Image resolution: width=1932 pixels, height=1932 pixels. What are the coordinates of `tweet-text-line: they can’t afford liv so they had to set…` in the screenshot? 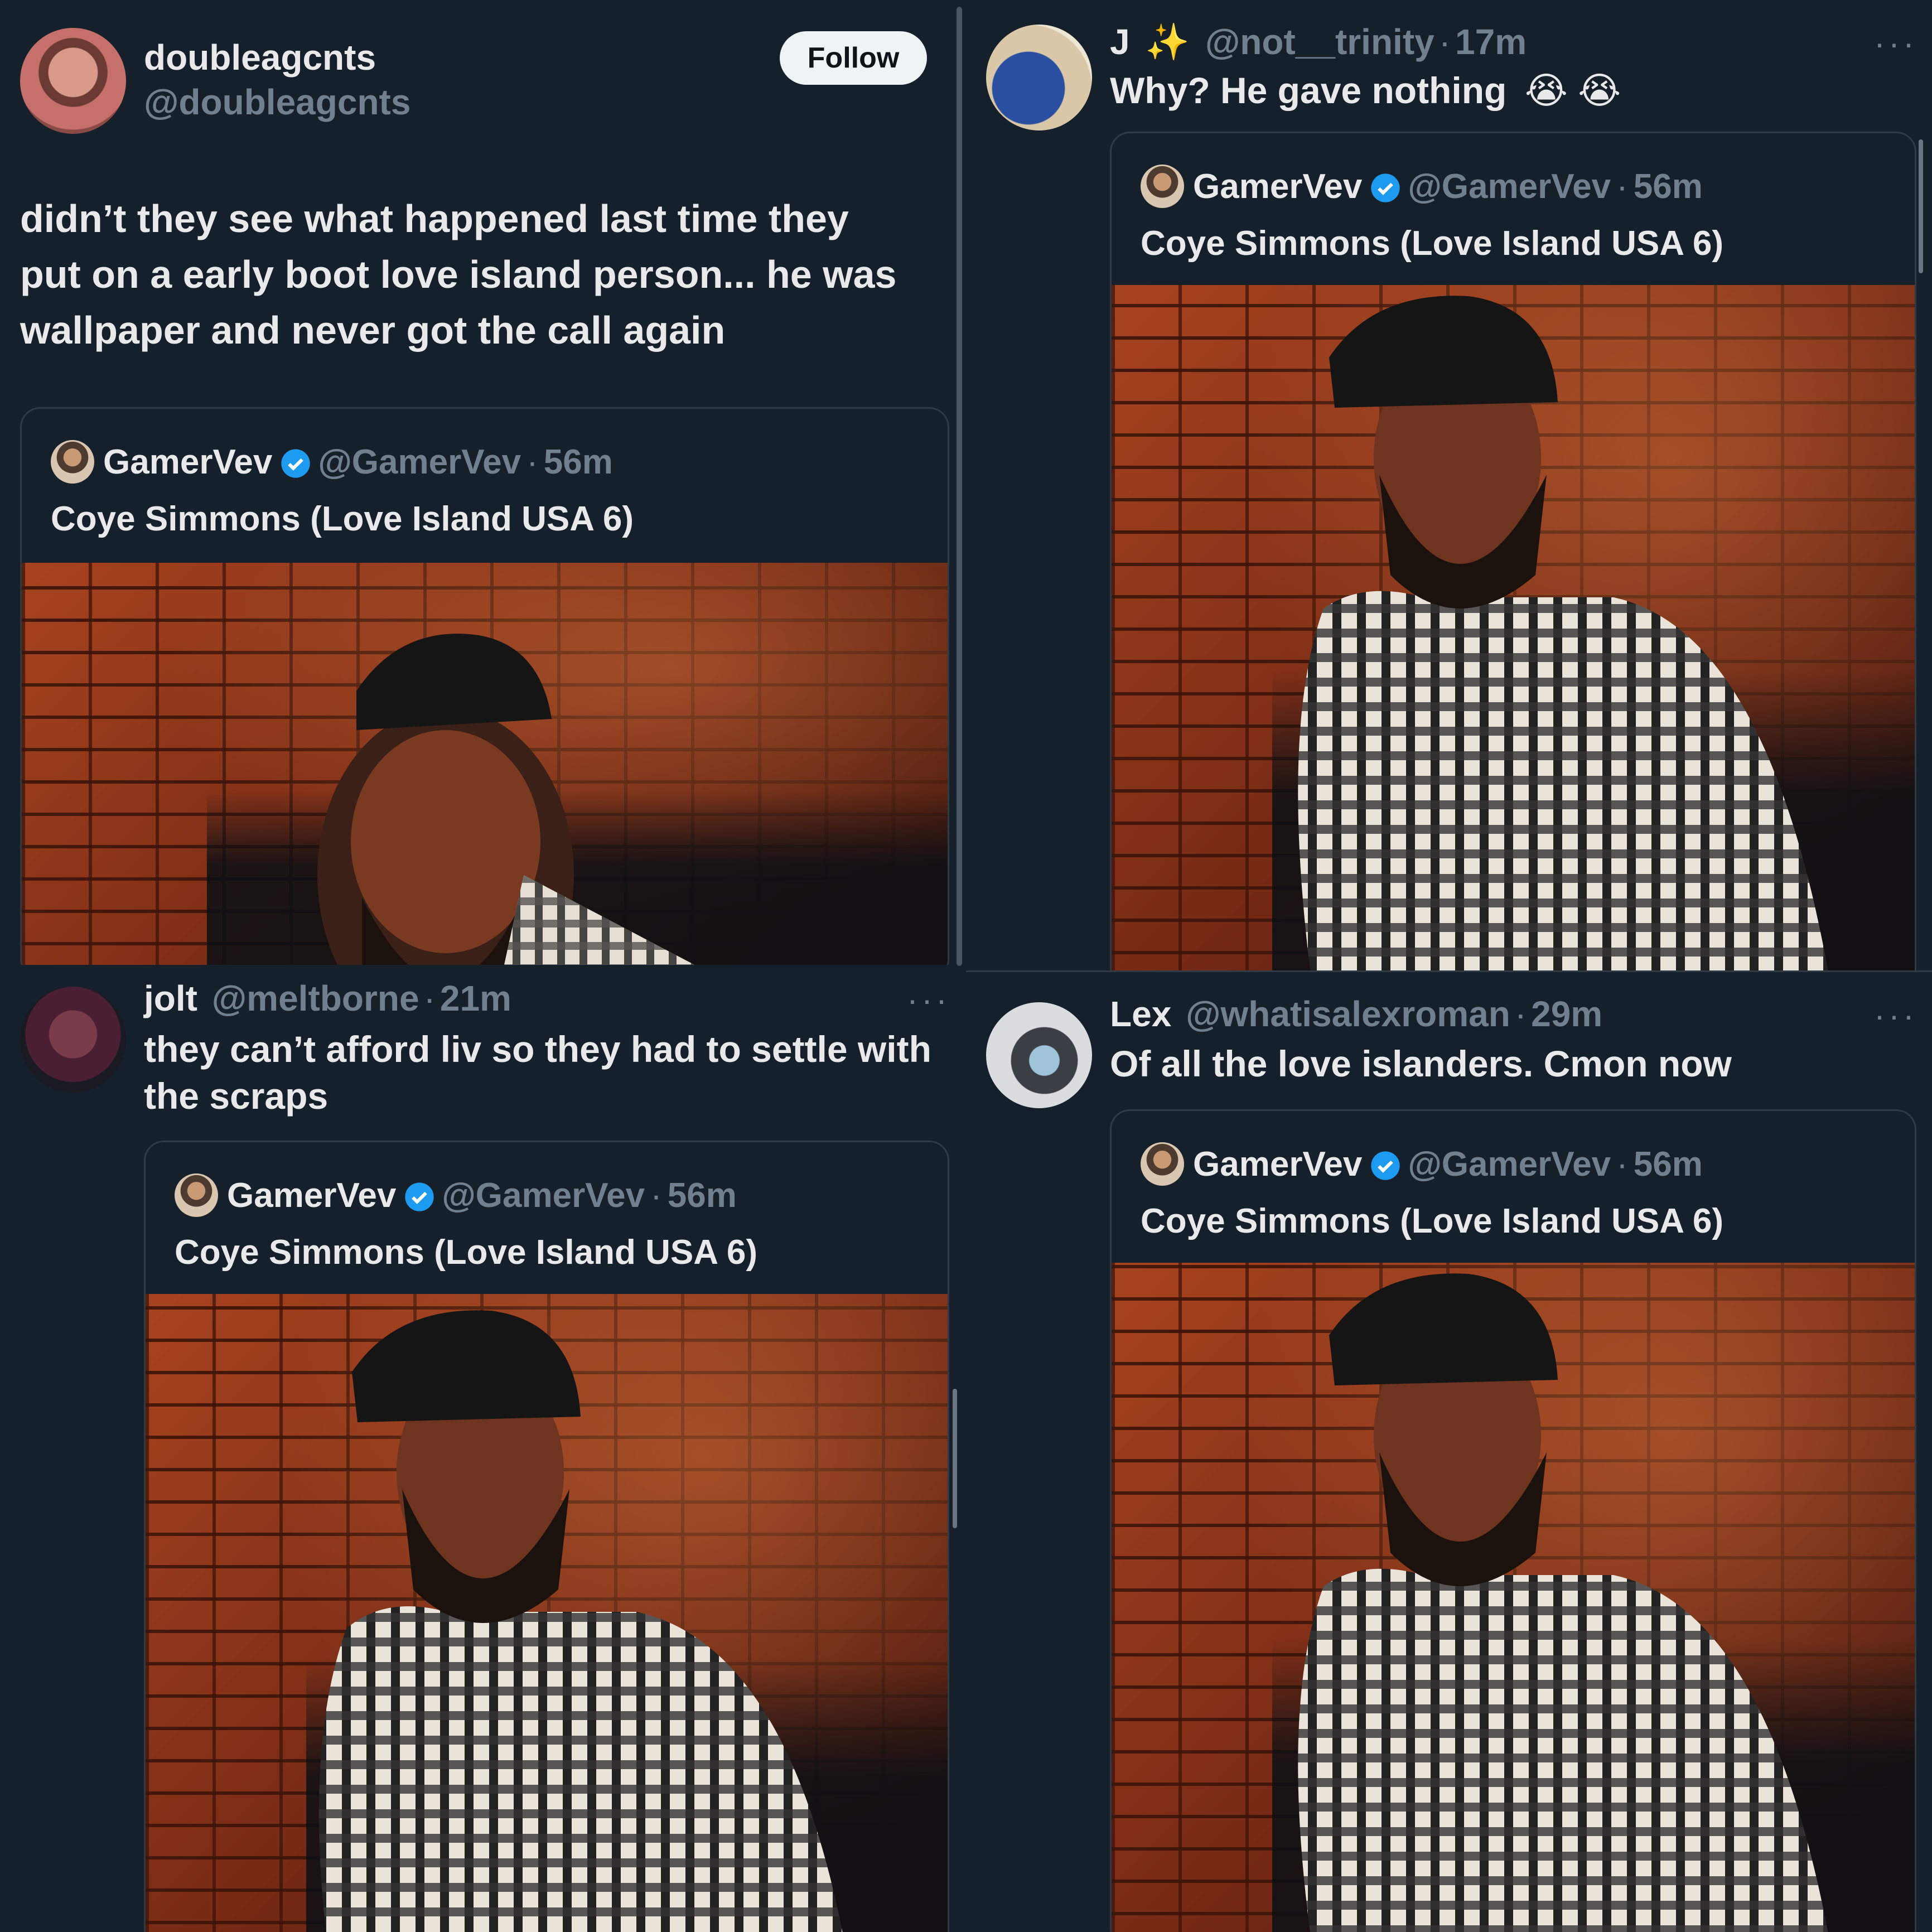 It's located at (537, 1049).